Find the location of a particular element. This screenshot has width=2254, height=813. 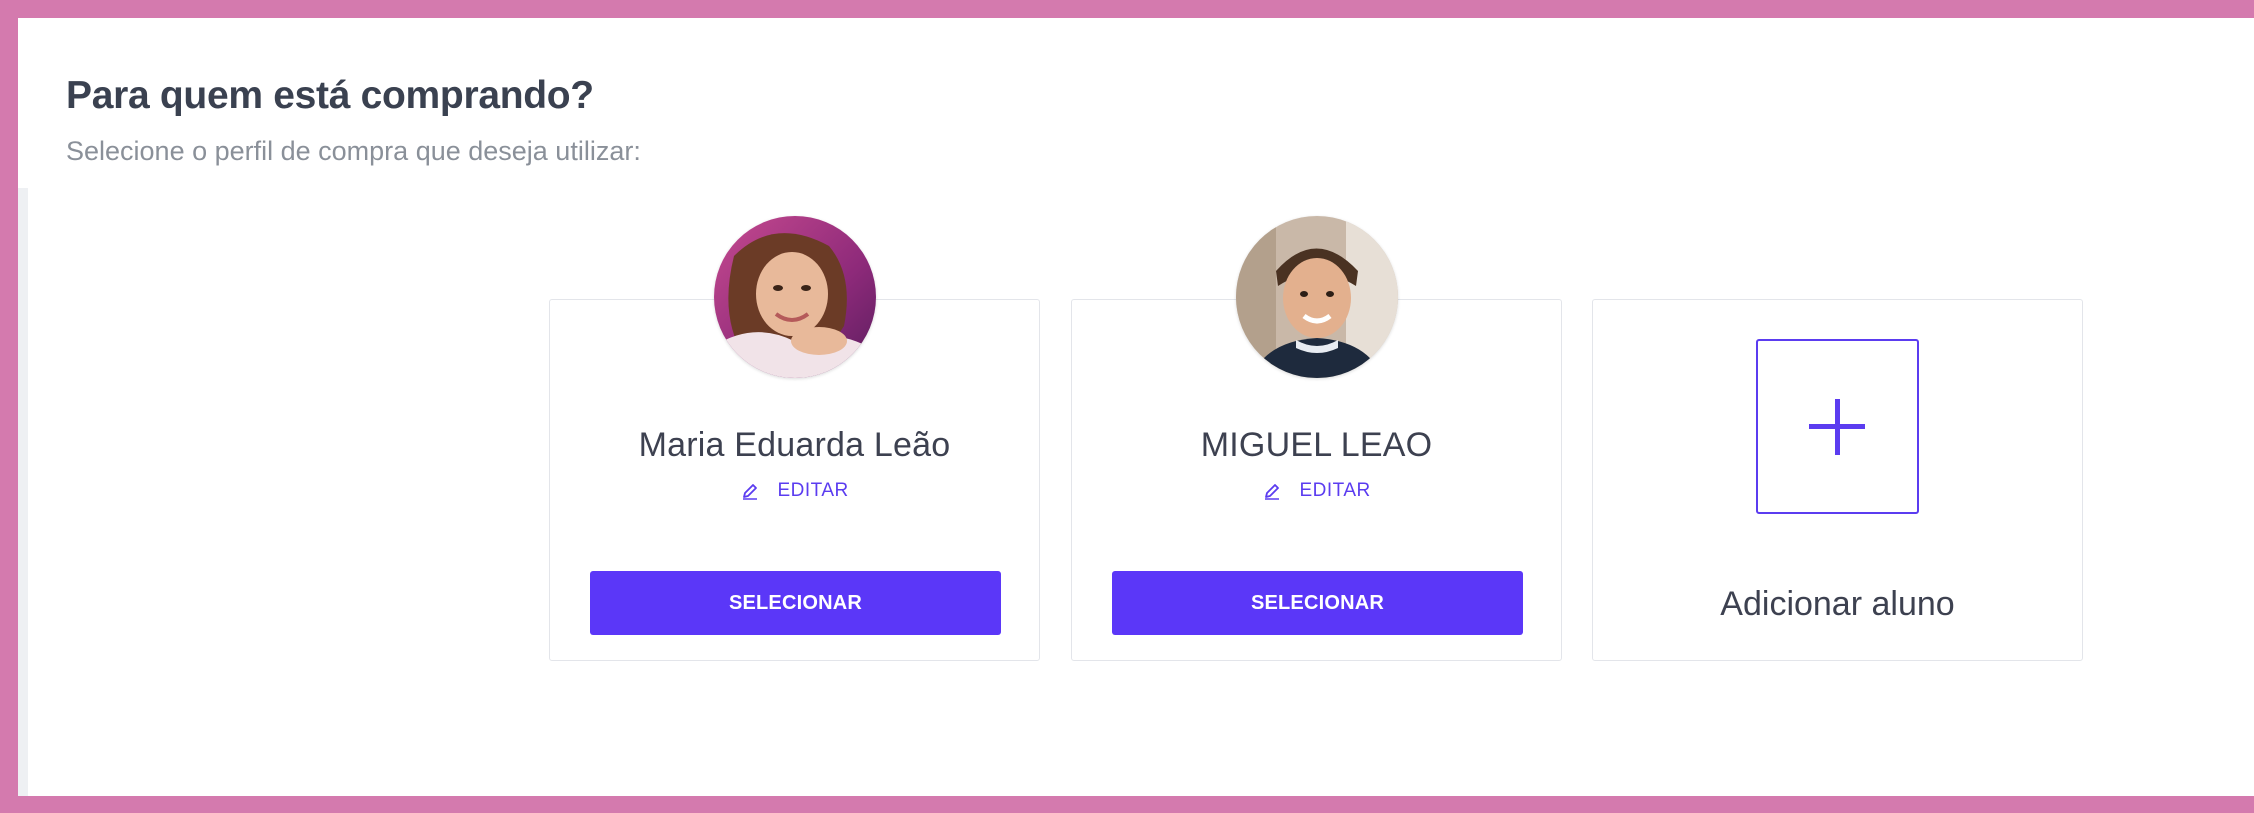

add-student-button is located at coordinates (1837, 426).